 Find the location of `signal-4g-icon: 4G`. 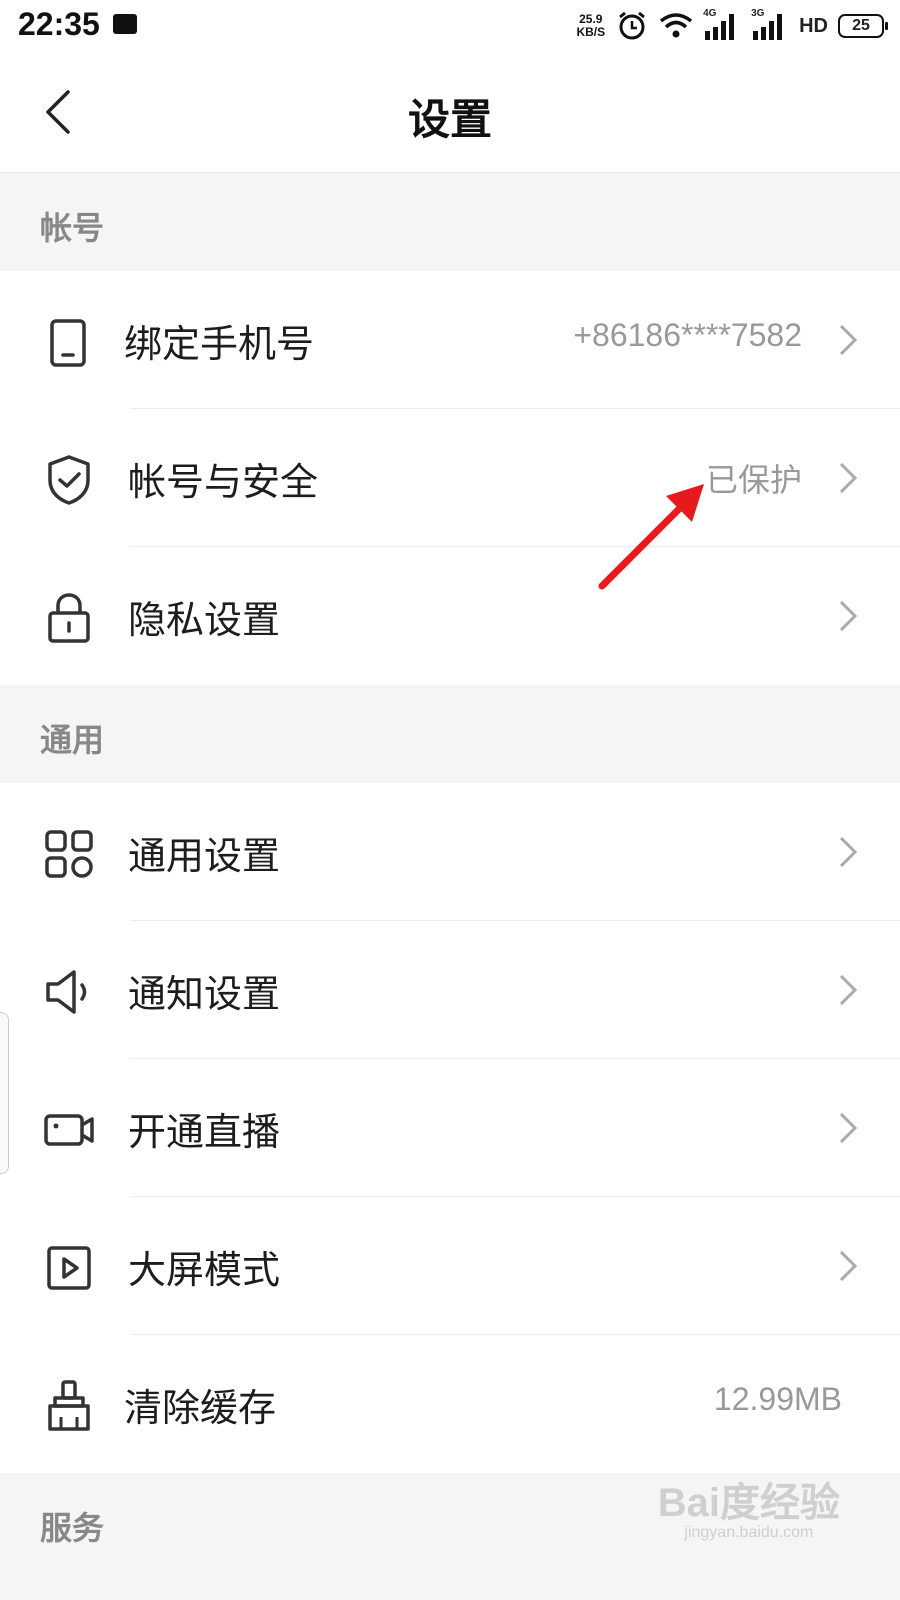

signal-4g-icon: 4G is located at coordinates (722, 24).